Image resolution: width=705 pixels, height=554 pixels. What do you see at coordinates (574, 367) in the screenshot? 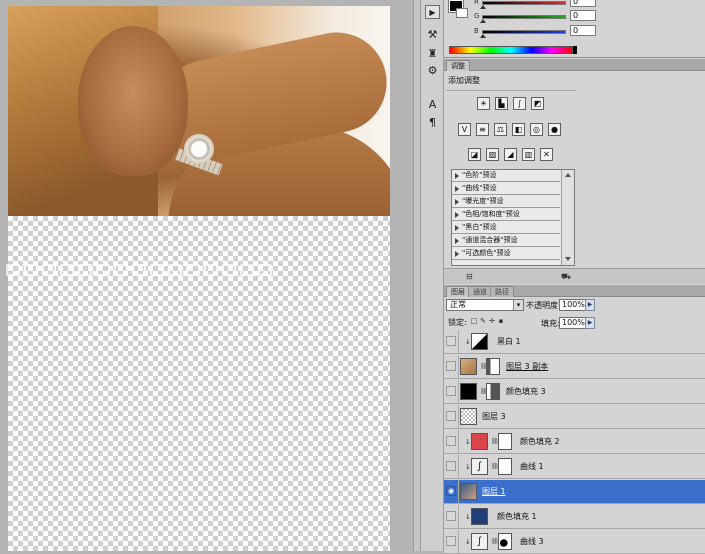
I see `layer-row-layer-3-copy: ⛓ 图层 3 副本` at bounding box center [574, 367].